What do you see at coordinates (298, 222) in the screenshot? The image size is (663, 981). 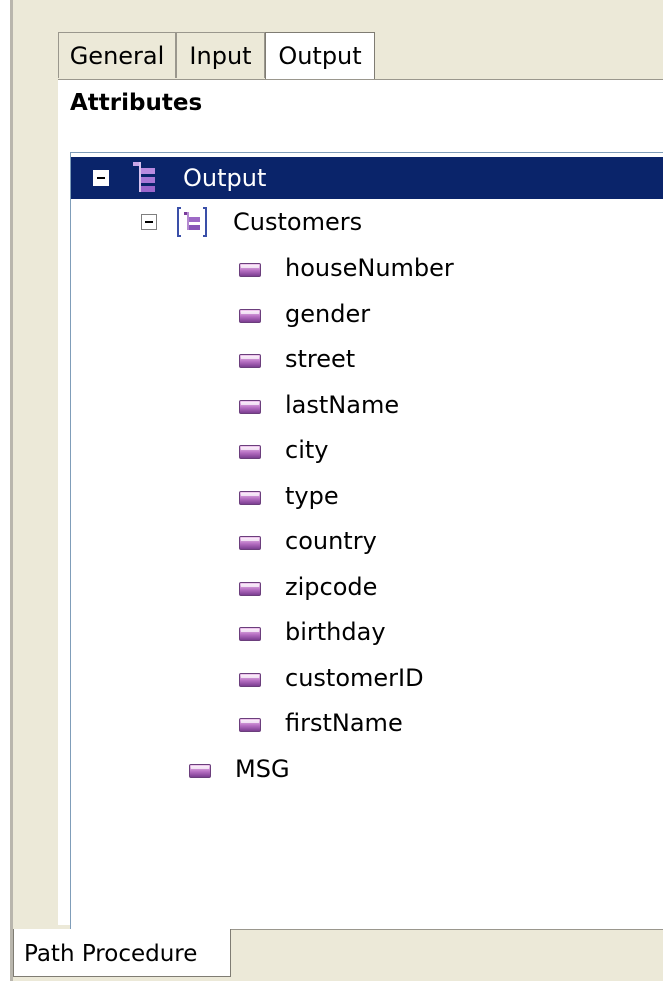 I see `tree-node-label: Customers` at bounding box center [298, 222].